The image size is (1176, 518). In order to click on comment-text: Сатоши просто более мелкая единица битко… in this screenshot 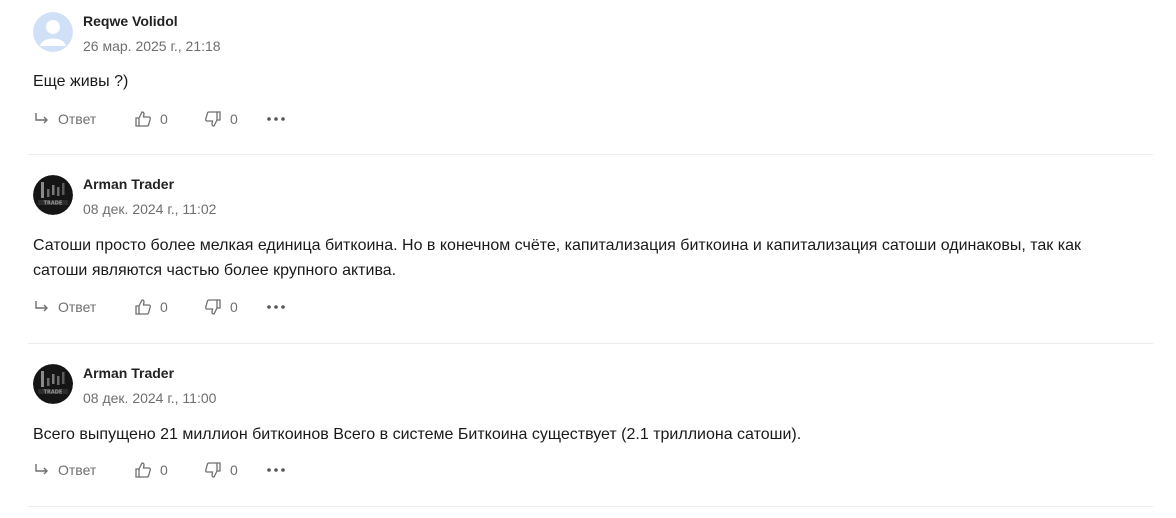, I will do `click(557, 258)`.